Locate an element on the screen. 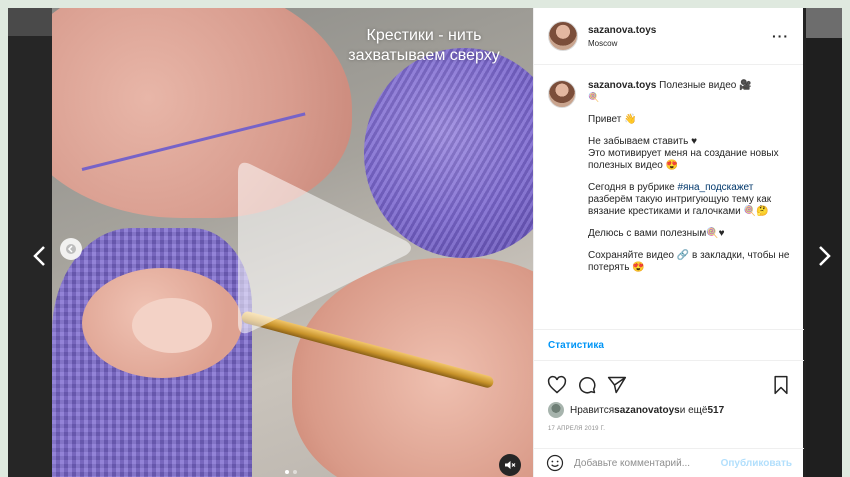  comment-icon is located at coordinates (587, 385).